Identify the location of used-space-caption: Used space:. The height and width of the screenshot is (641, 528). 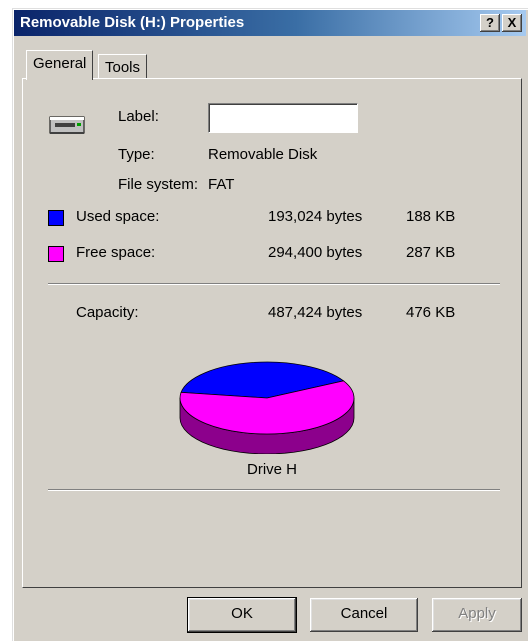
(118, 216).